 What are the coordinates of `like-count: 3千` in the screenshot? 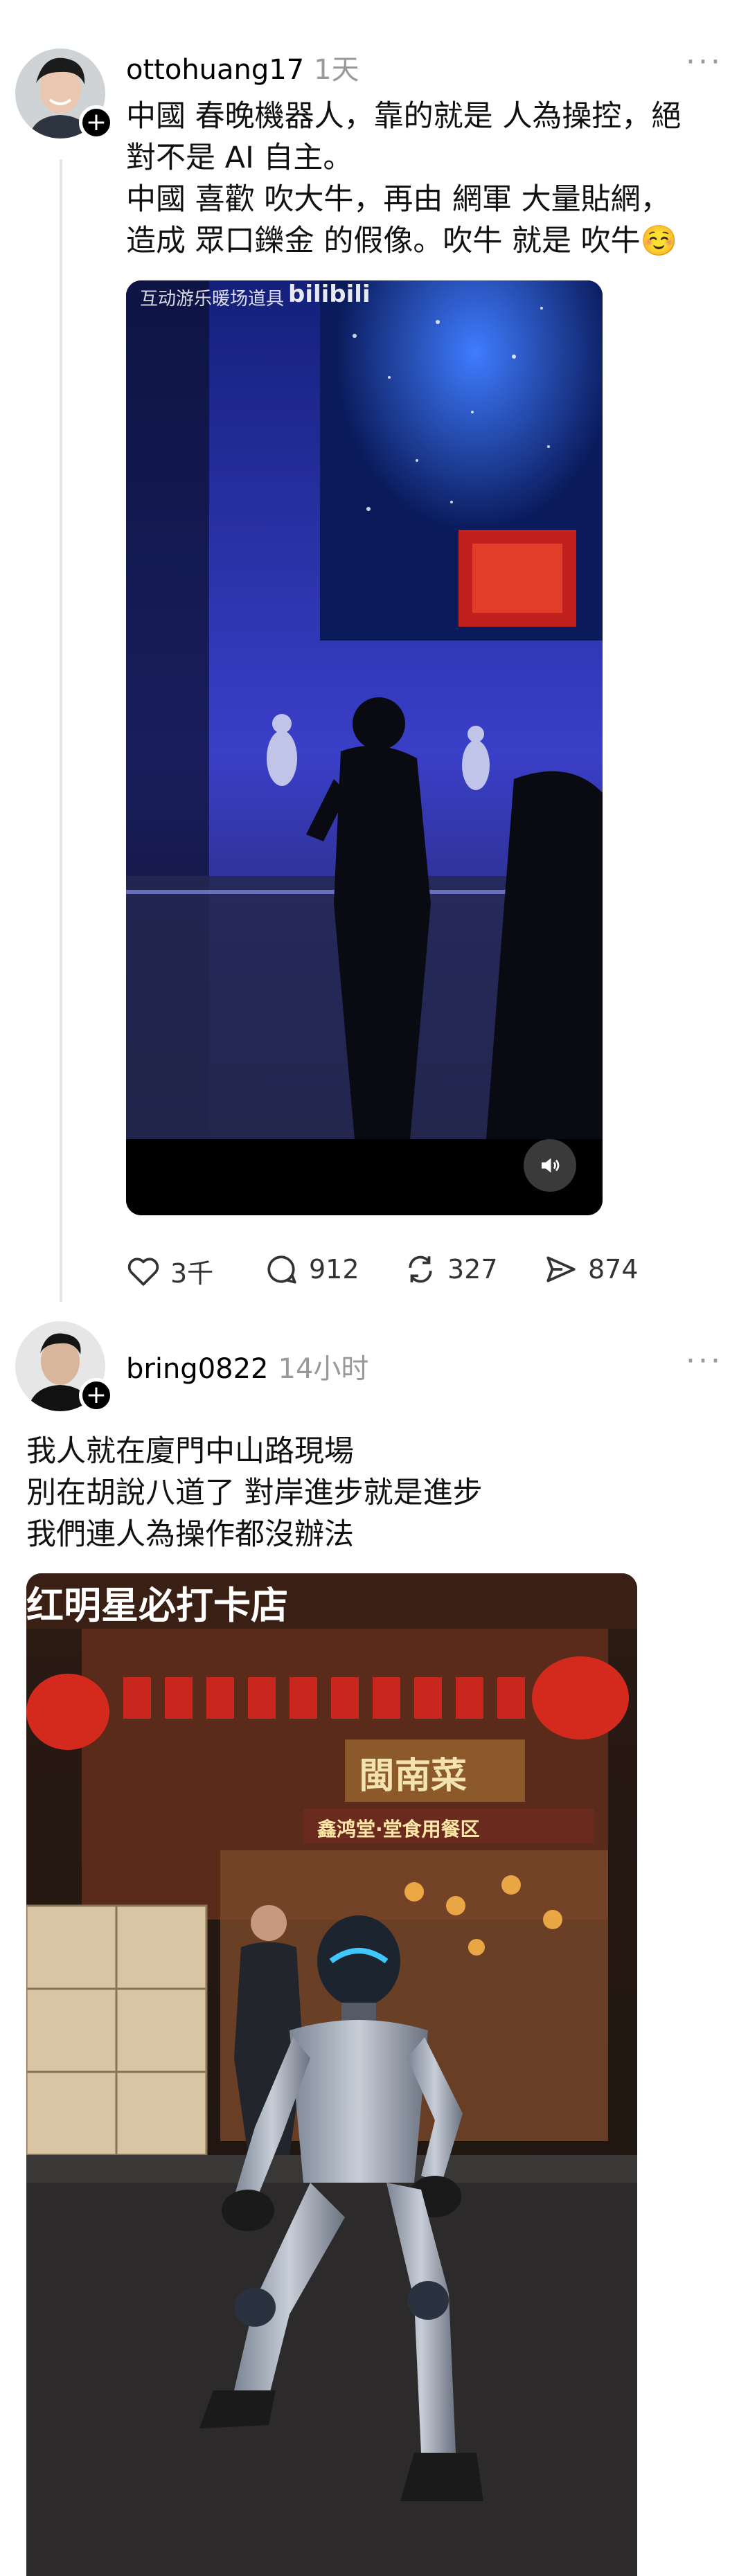 It's located at (192, 1273).